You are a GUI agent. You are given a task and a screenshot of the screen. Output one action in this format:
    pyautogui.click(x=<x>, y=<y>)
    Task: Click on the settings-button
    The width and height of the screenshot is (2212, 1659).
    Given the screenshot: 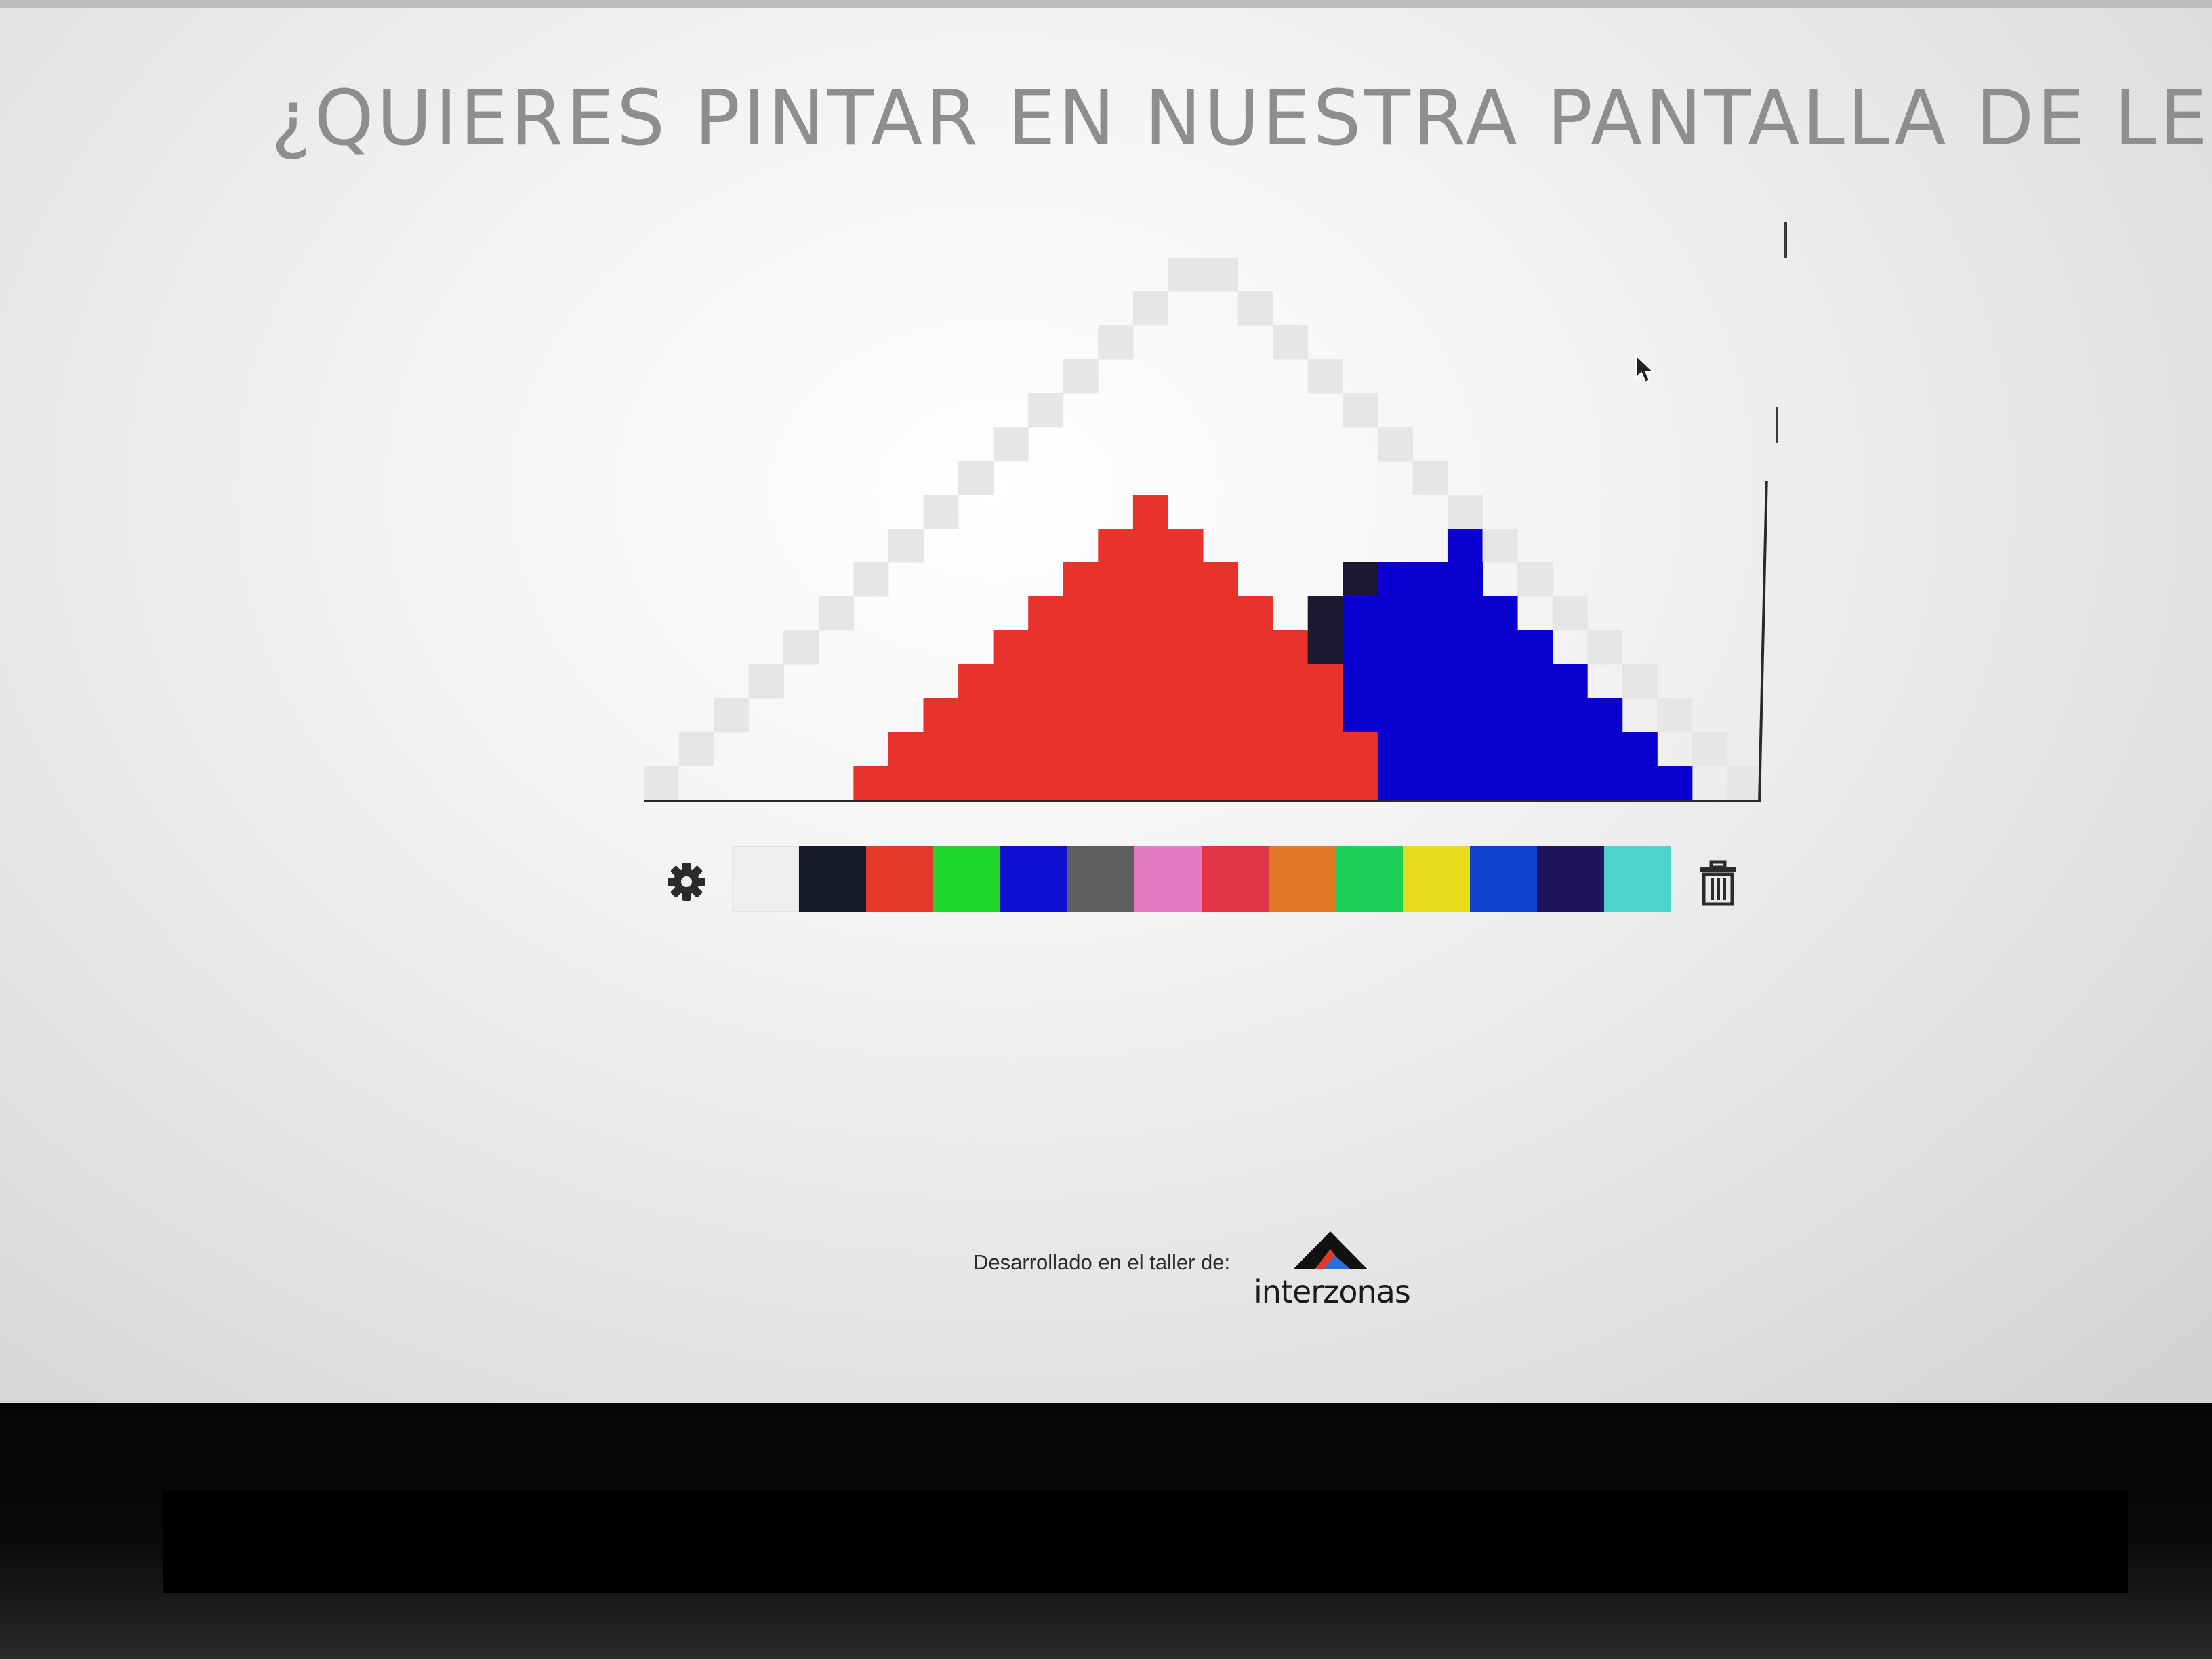 What is the action you would take?
    pyautogui.click(x=686, y=882)
    